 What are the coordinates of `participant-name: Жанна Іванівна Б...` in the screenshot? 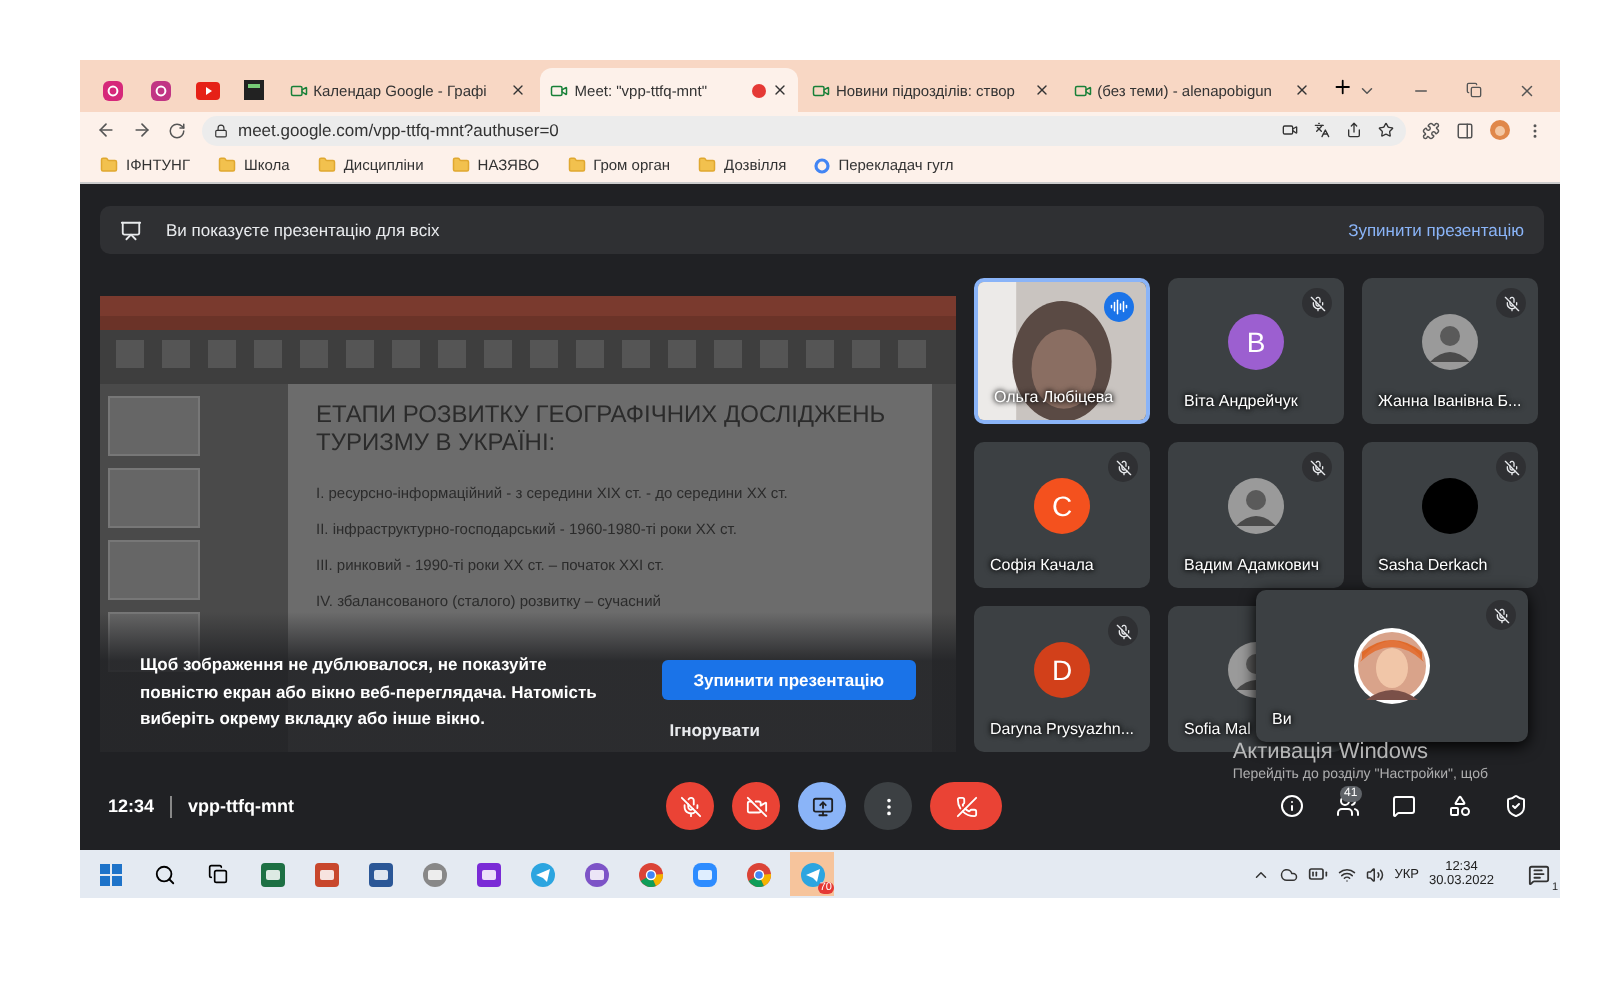 It's located at (1450, 401).